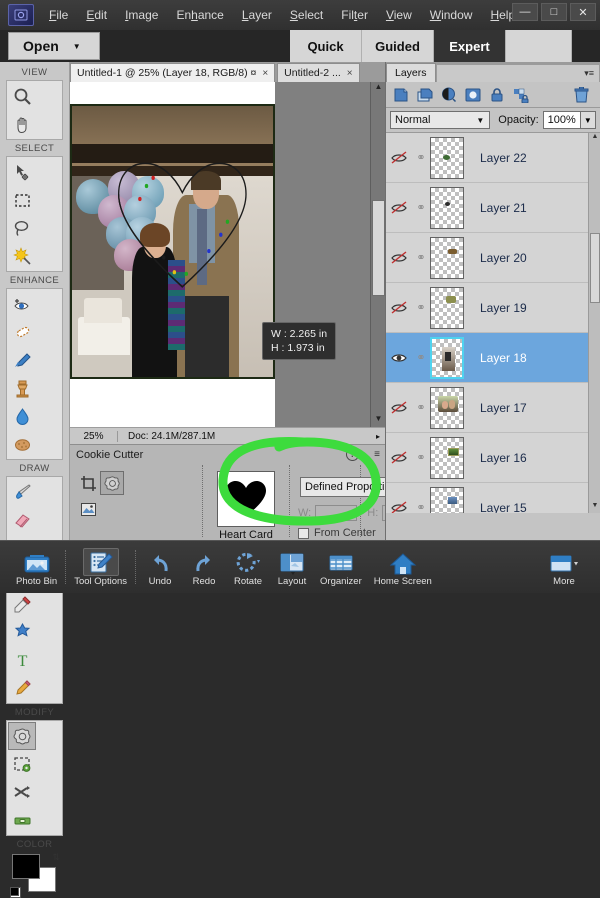 This screenshot has height=898, width=600. I want to click on canvas-vertical-scrollbar: ▲ ▼, so click(377, 254).